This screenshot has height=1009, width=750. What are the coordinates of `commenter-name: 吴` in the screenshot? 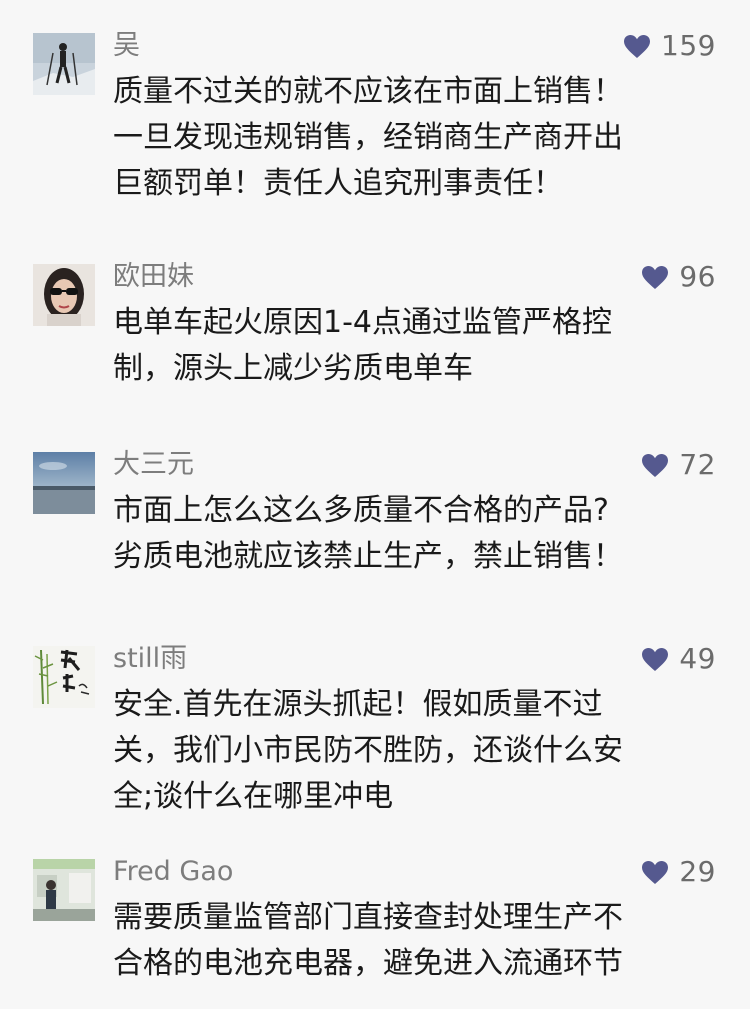 It's located at (126, 46).